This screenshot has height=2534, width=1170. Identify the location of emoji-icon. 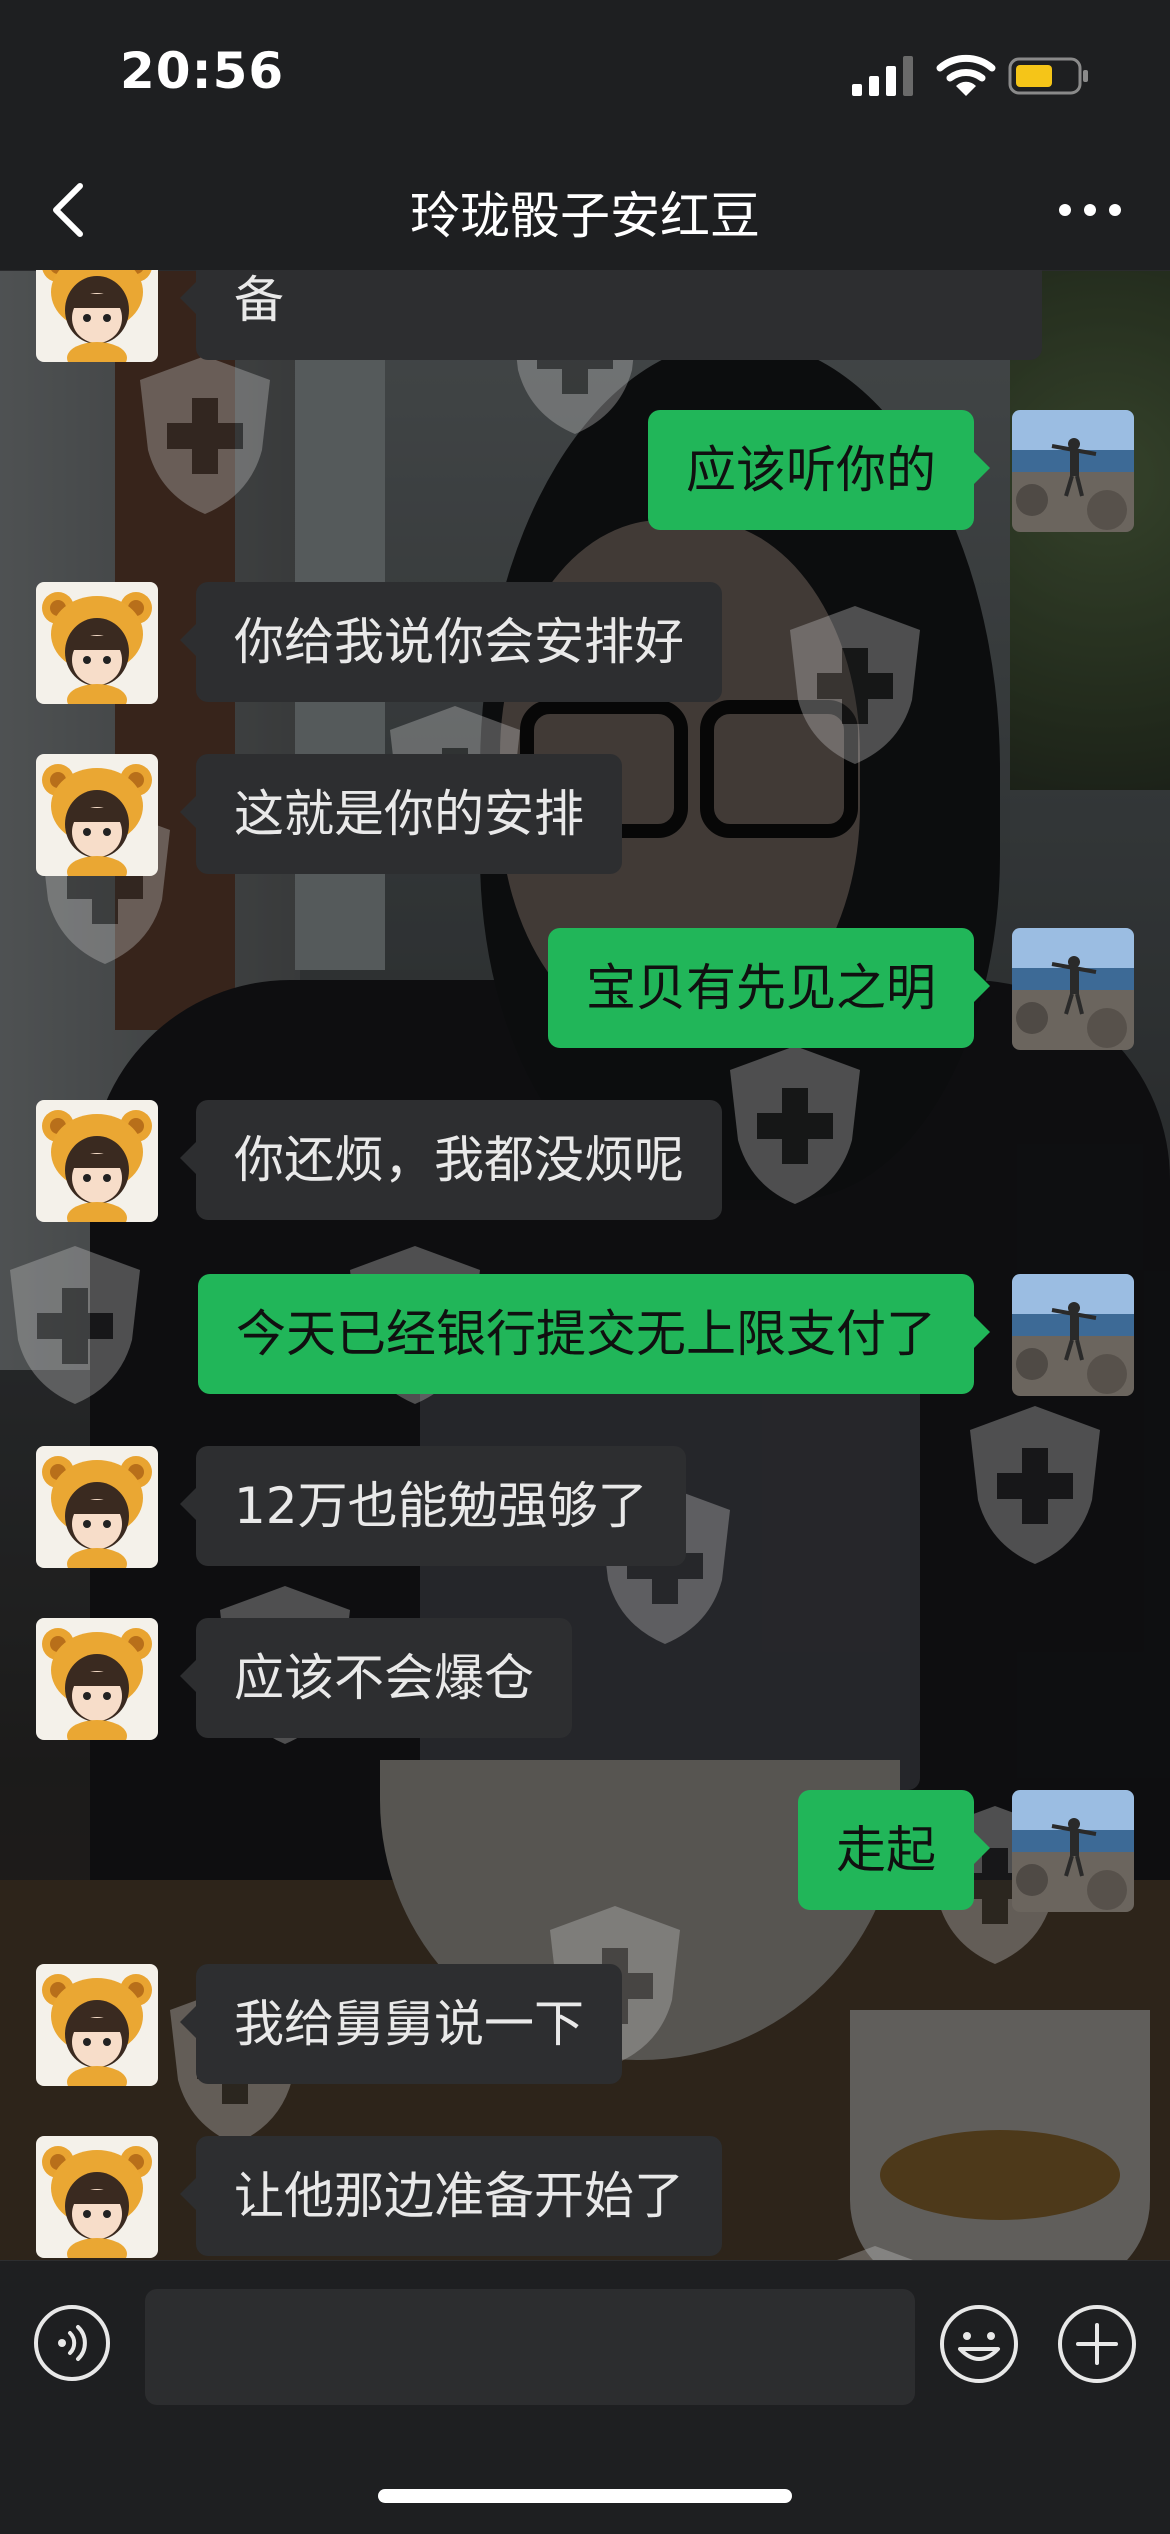
(979, 2344).